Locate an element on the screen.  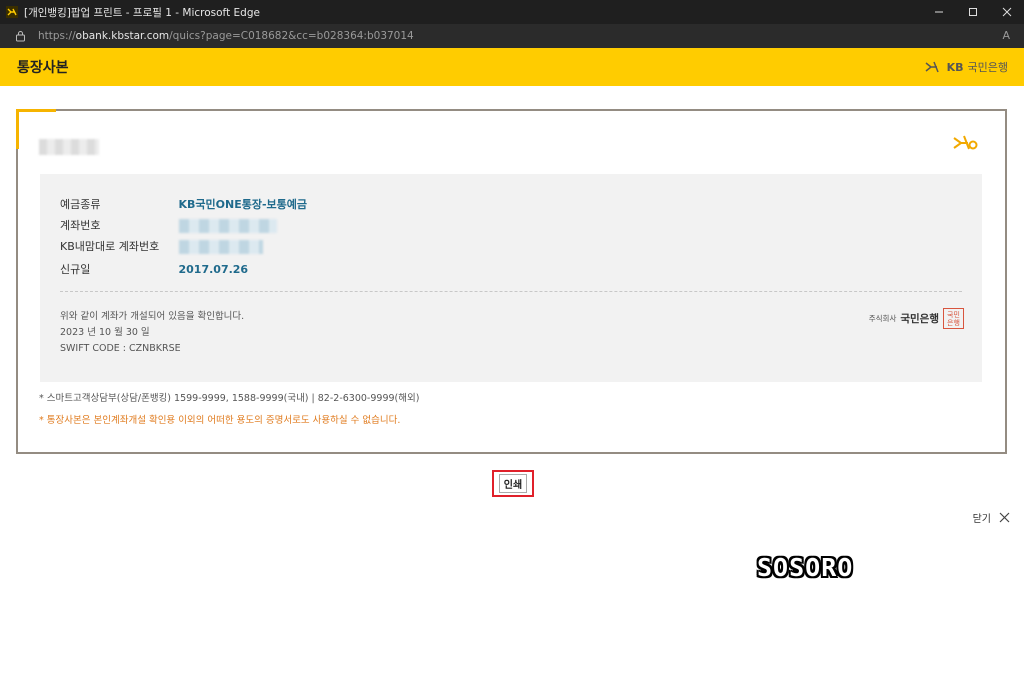
corp-prefix: 주식회사 is located at coordinates (882, 318).